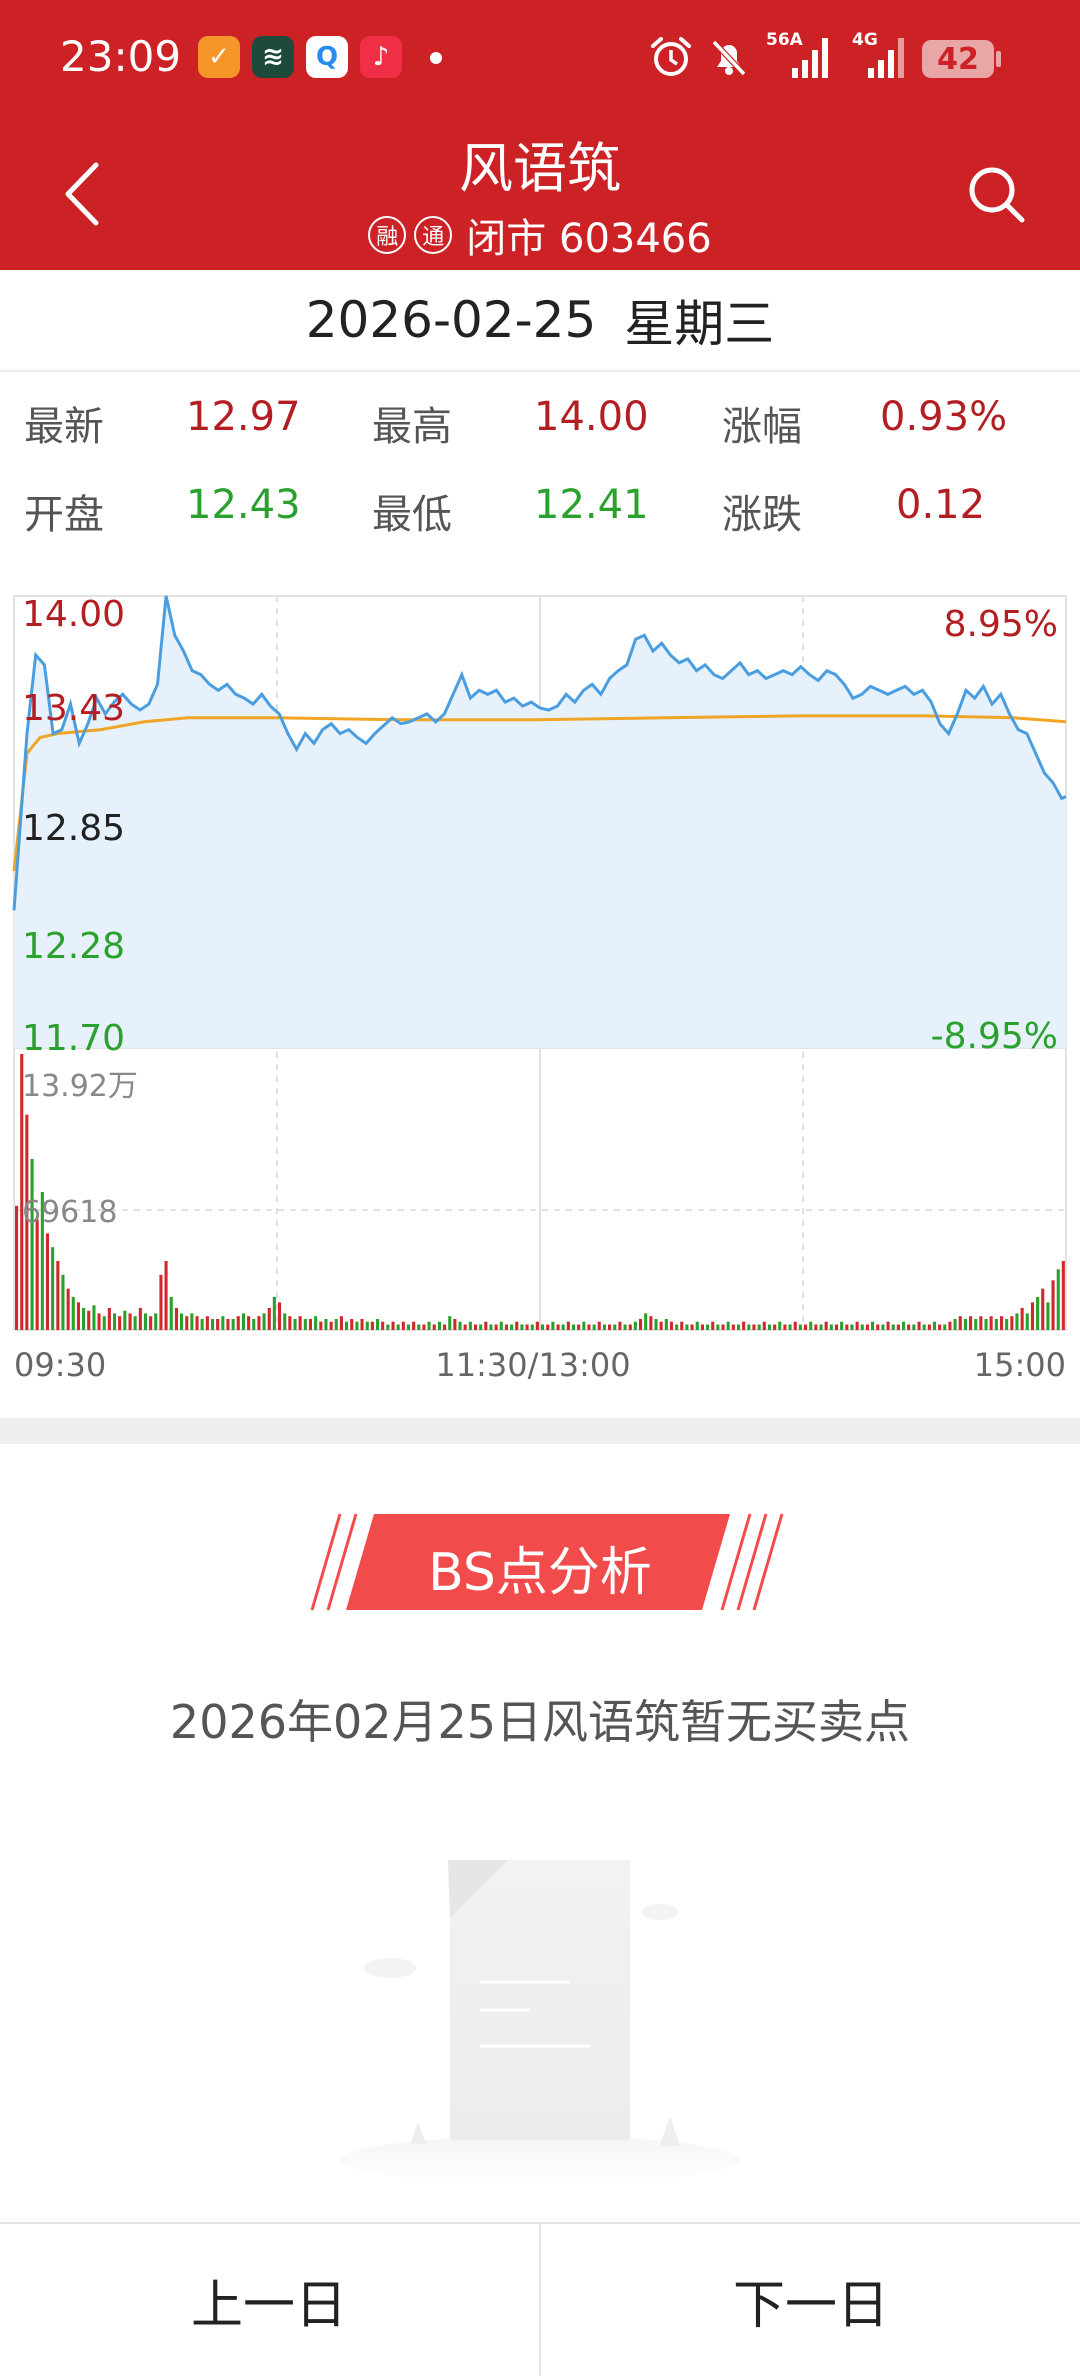 The image size is (1080, 2376). What do you see at coordinates (243, 417) in the screenshot?
I see `latest-value: 12.97` at bounding box center [243, 417].